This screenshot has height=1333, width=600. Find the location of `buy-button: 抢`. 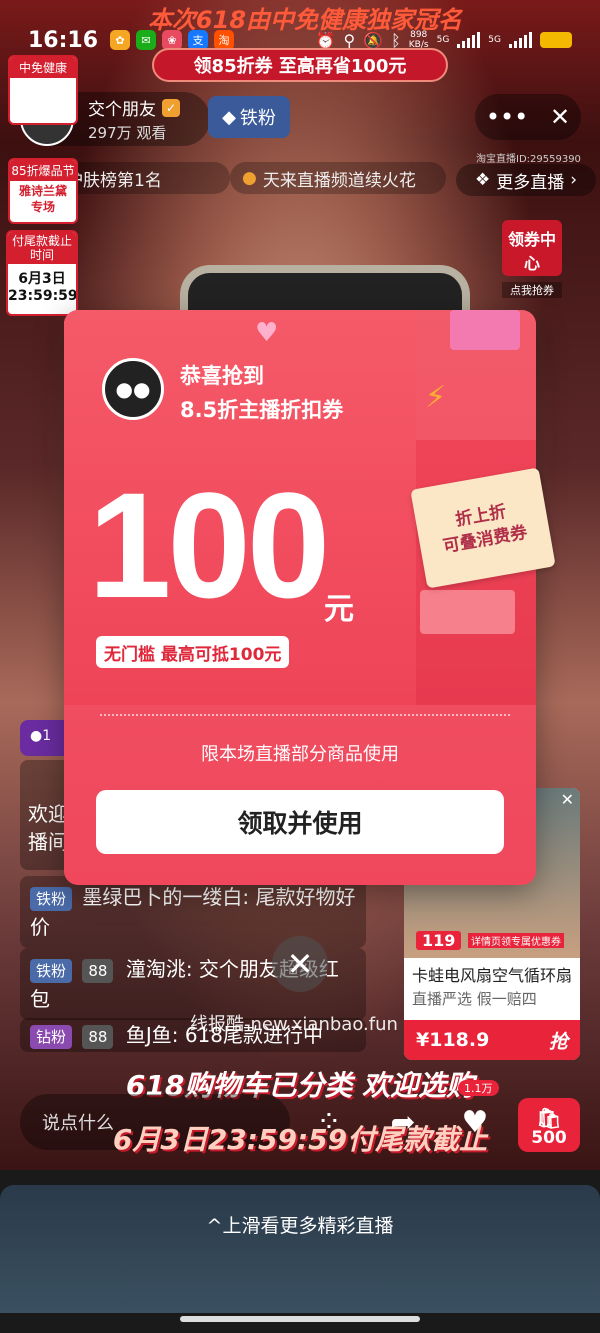

buy-button: 抢 is located at coordinates (558, 1040).